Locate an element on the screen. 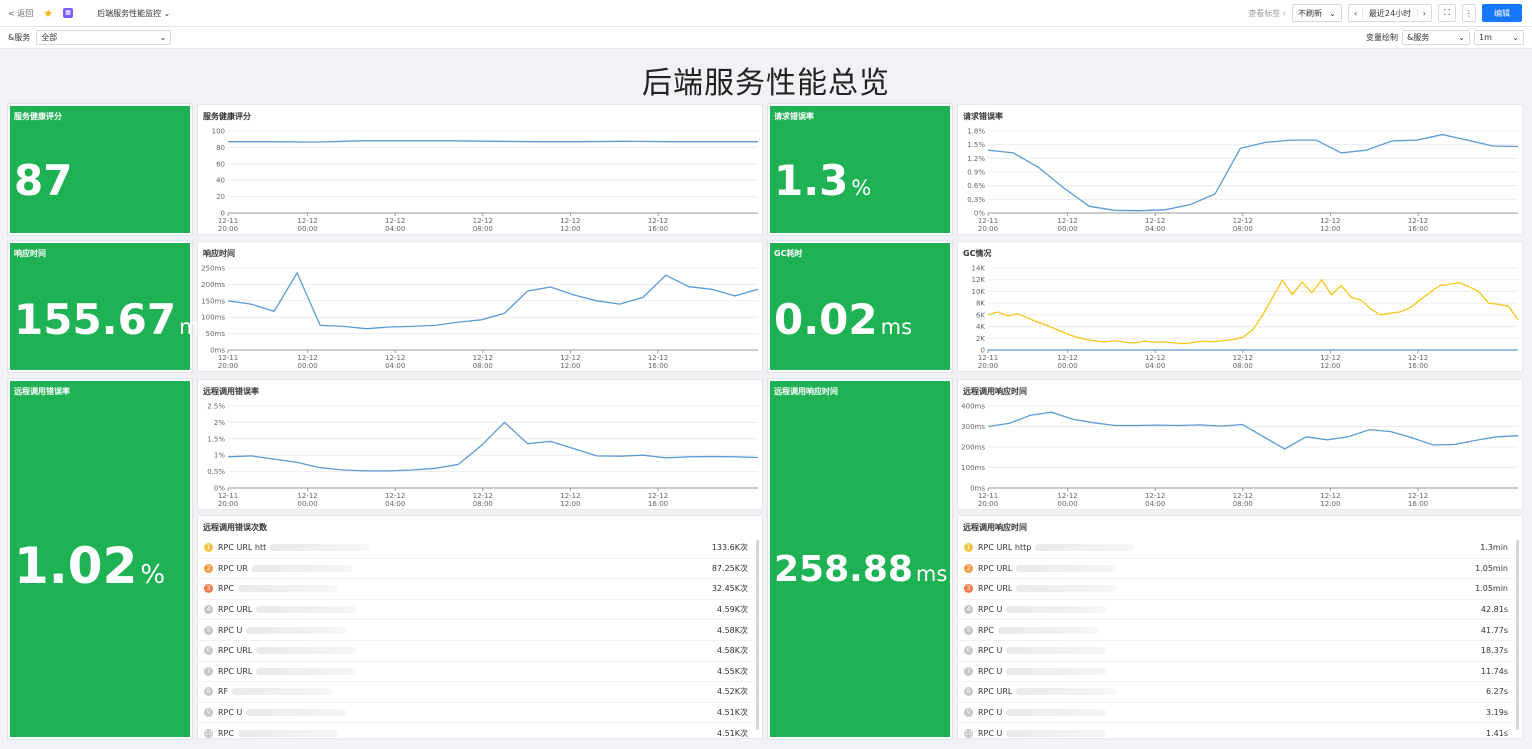 The image size is (1532, 749). y-tick-label: 2K is located at coordinates (980, 339).